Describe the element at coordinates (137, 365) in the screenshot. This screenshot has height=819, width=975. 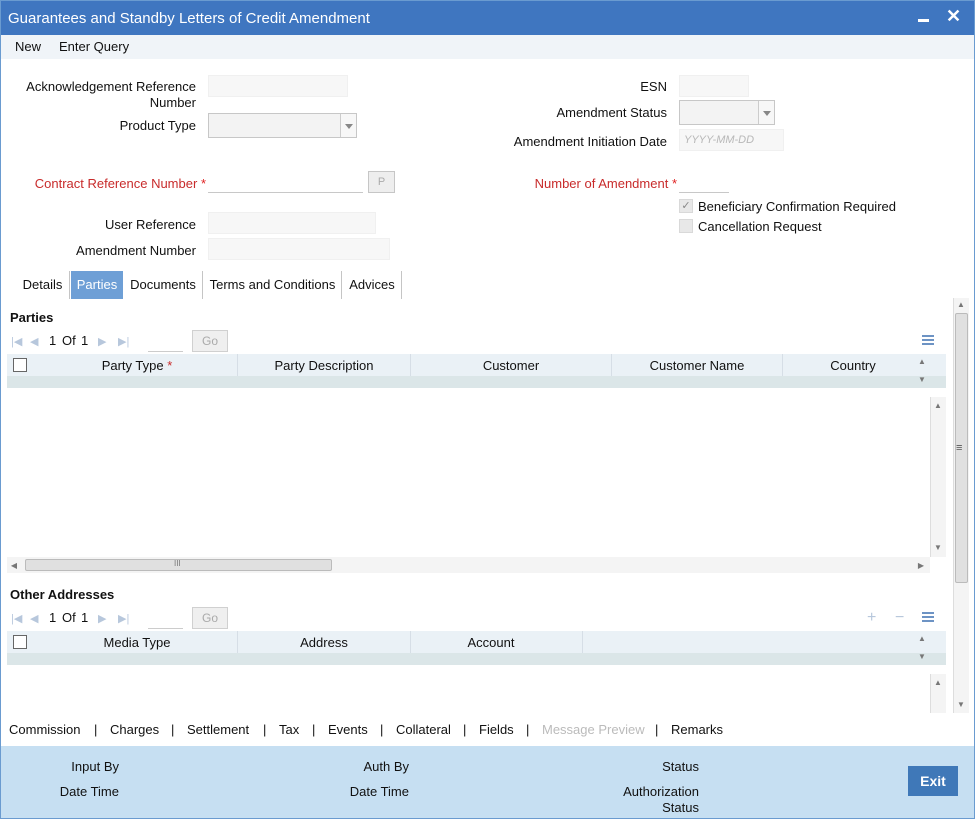
I see `col-party-type: Party Type *` at that location.